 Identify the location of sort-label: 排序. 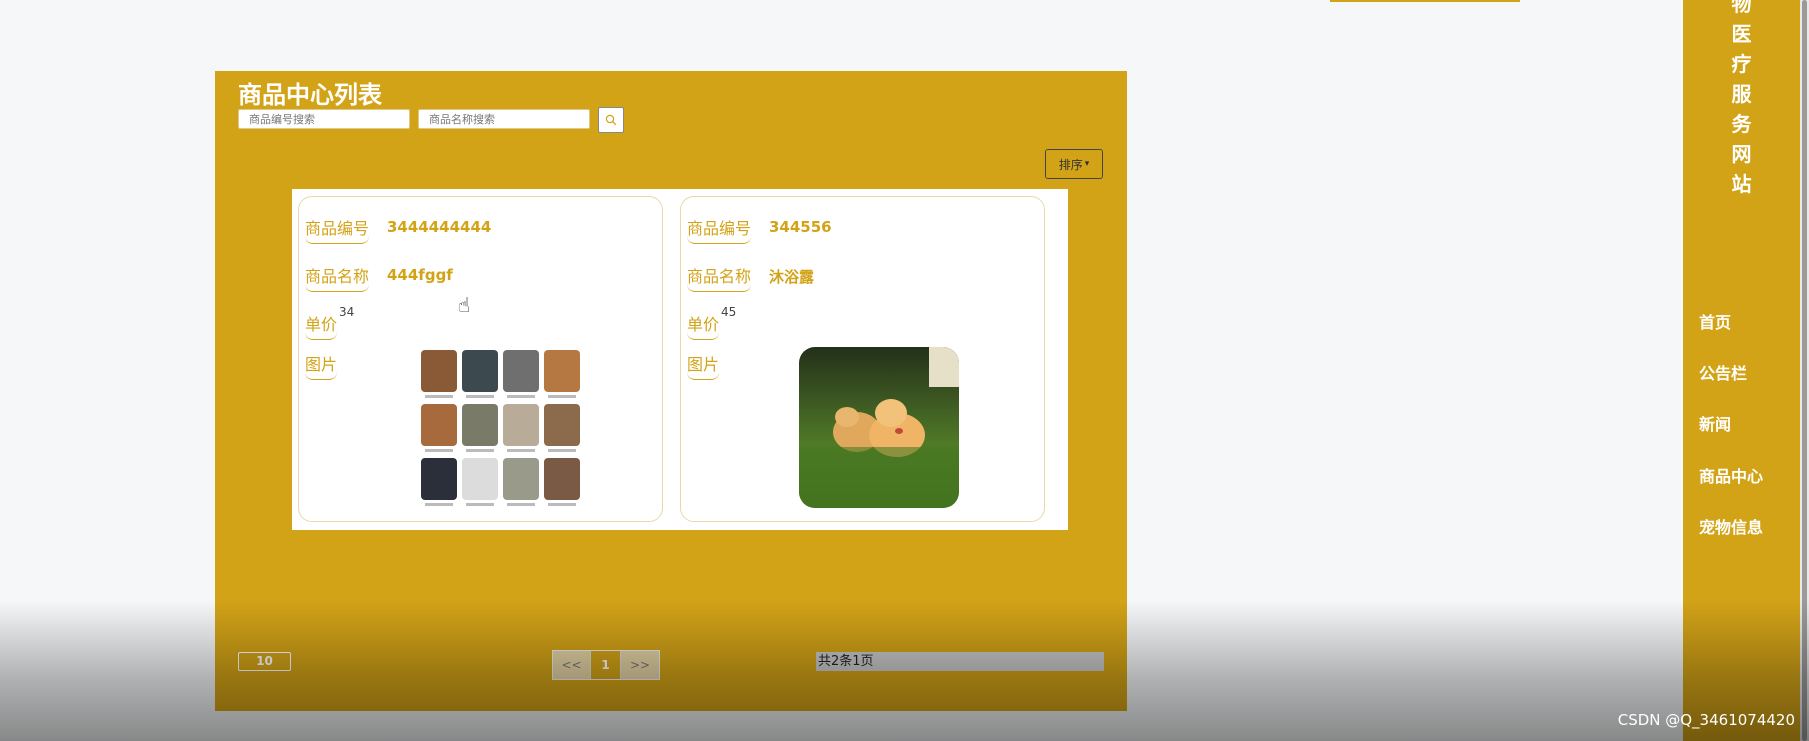
(1070, 164).